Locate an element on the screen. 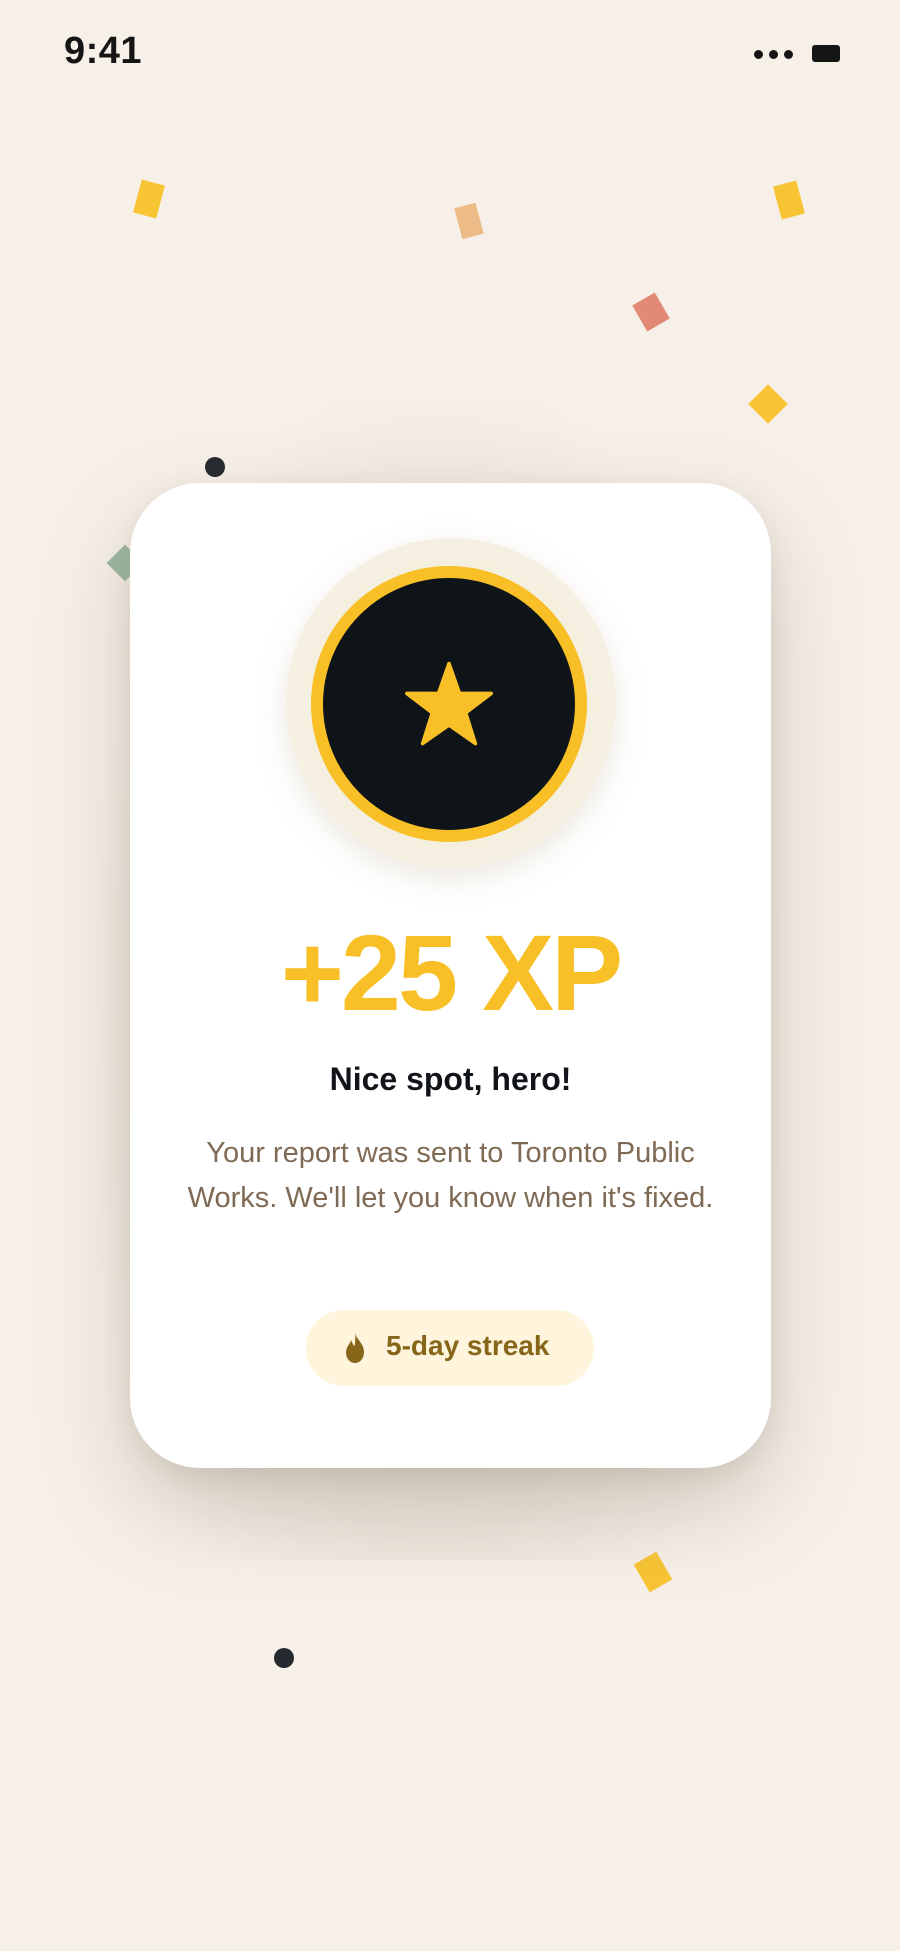 The height and width of the screenshot is (1951, 900). star-icon is located at coordinates (449, 703).